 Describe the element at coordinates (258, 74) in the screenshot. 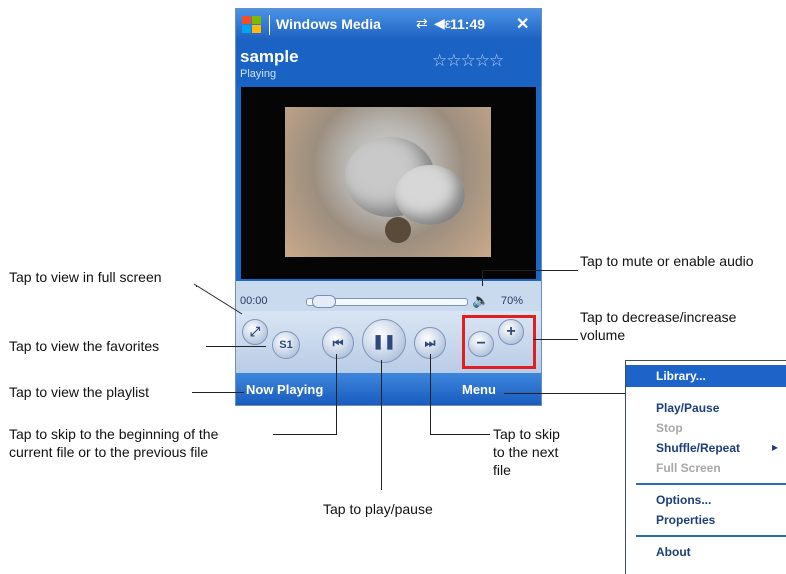

I see `playback-status: Playing` at that location.